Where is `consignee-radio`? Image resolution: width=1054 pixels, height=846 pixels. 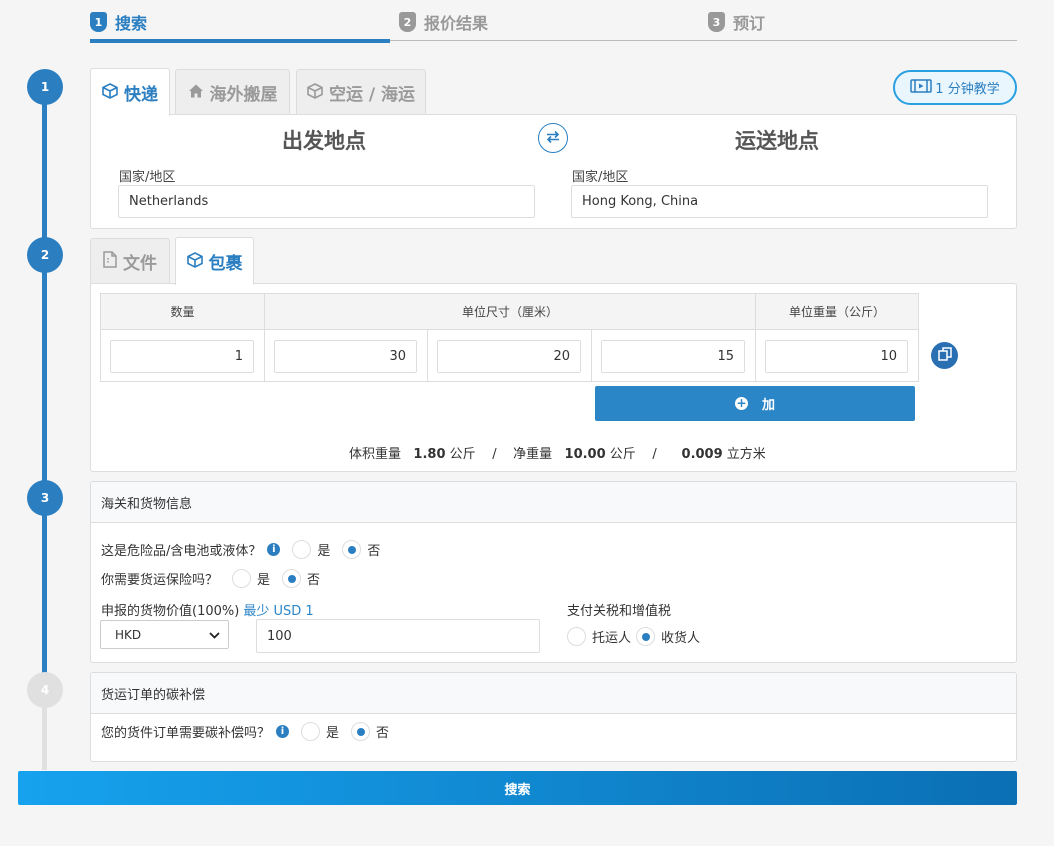 consignee-radio is located at coordinates (646, 636).